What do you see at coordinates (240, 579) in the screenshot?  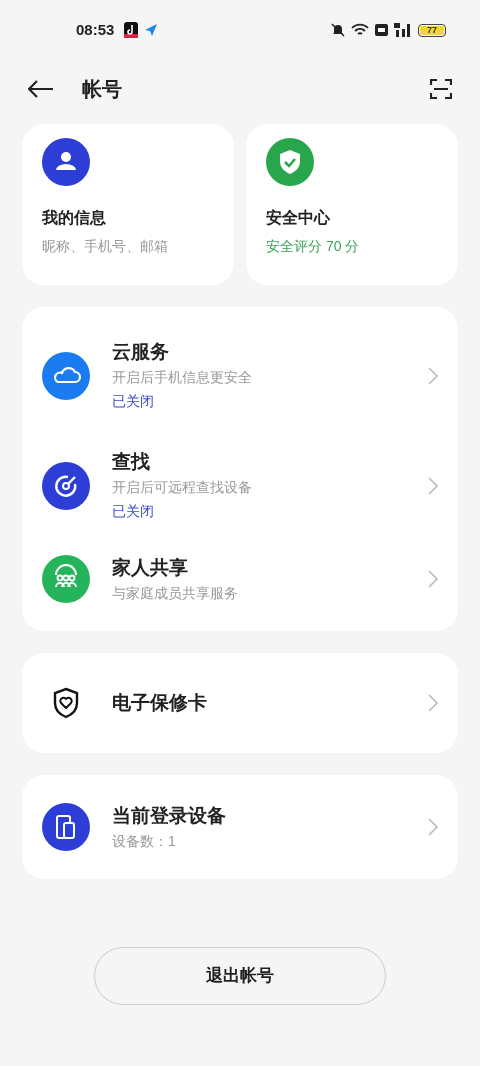 I see `settings-row: 家人共享 与家庭成员共享服务` at bounding box center [240, 579].